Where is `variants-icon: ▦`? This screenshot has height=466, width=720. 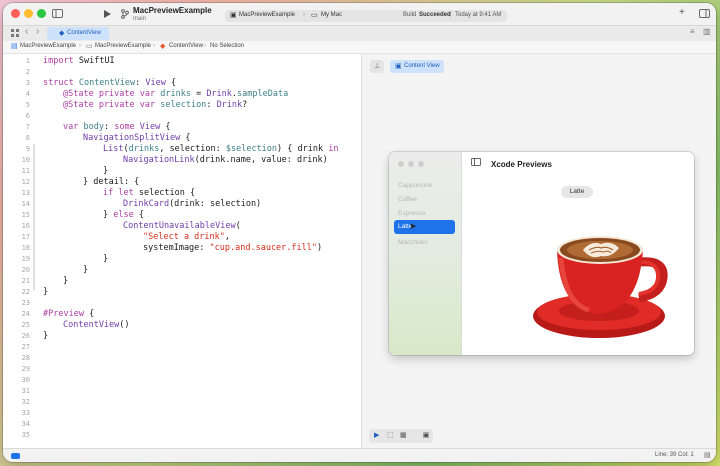
variants-icon: ▦ is located at coordinates (403, 435).